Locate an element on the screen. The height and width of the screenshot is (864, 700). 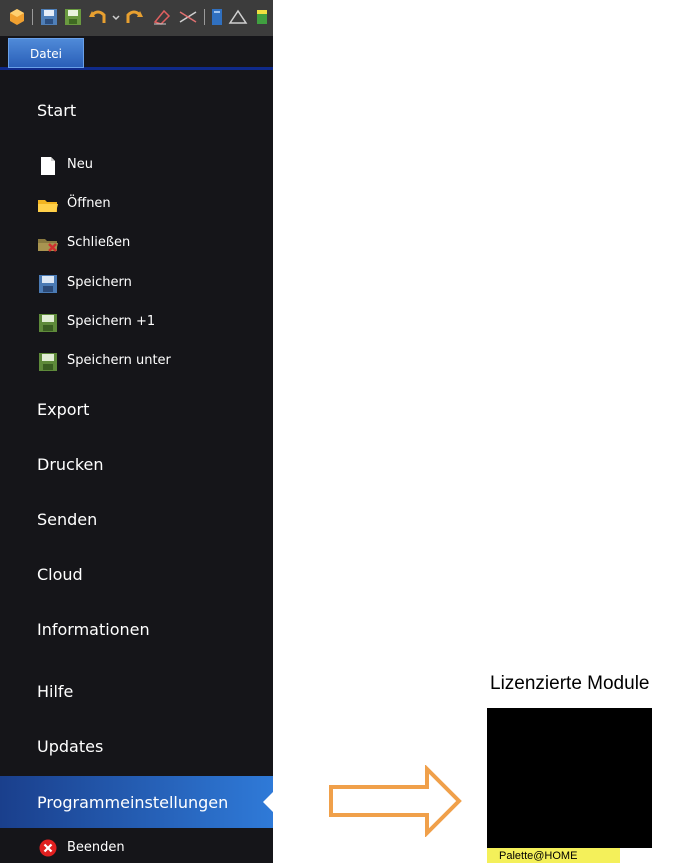
redo-icon is located at coordinates (134, 17).